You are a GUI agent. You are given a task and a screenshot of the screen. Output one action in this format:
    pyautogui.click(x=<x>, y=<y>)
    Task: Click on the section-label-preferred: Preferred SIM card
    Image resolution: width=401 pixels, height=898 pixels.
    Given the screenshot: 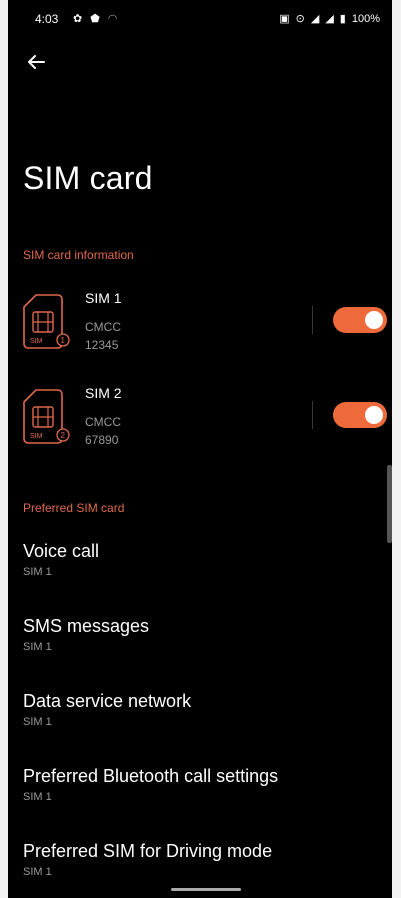 What is the action you would take?
    pyautogui.click(x=74, y=508)
    